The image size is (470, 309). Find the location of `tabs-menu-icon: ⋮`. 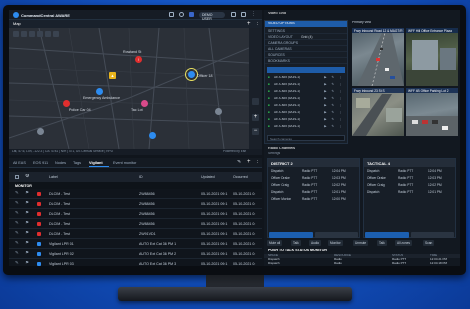

tabs-menu-icon: ⋮ is located at coordinates (257, 161).